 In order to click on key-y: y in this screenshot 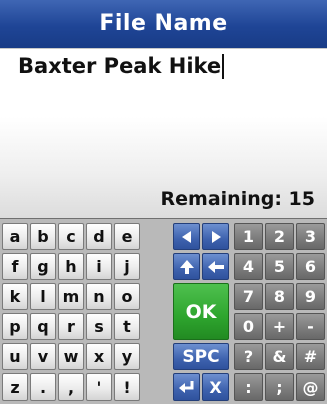, I will do `click(127, 356)`.